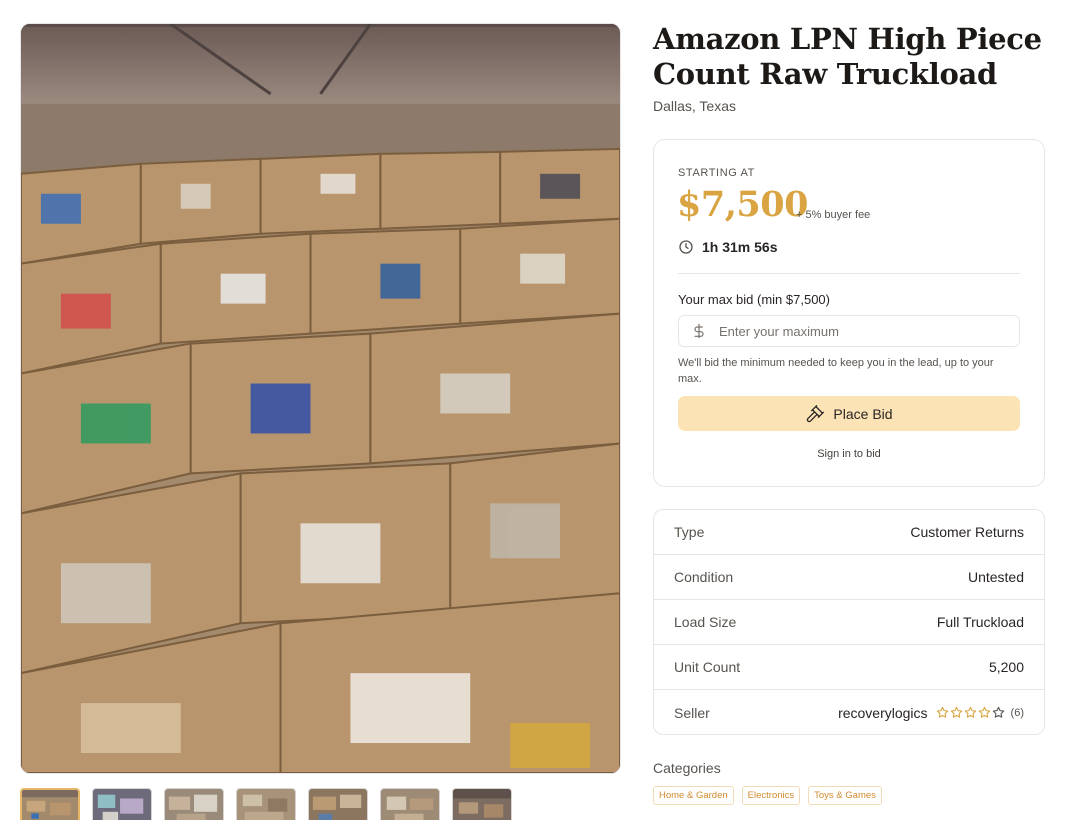 Image resolution: width=1070 pixels, height=820 pixels. What do you see at coordinates (849, 454) in the screenshot?
I see `sign-in-link: Sign in to bid` at bounding box center [849, 454].